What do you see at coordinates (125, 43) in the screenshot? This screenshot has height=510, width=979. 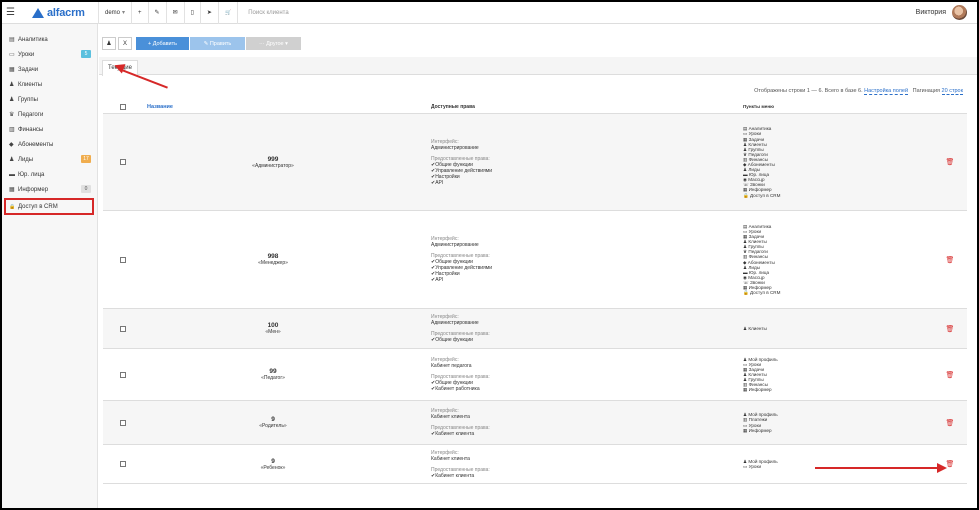 I see `close-button: X` at bounding box center [125, 43].